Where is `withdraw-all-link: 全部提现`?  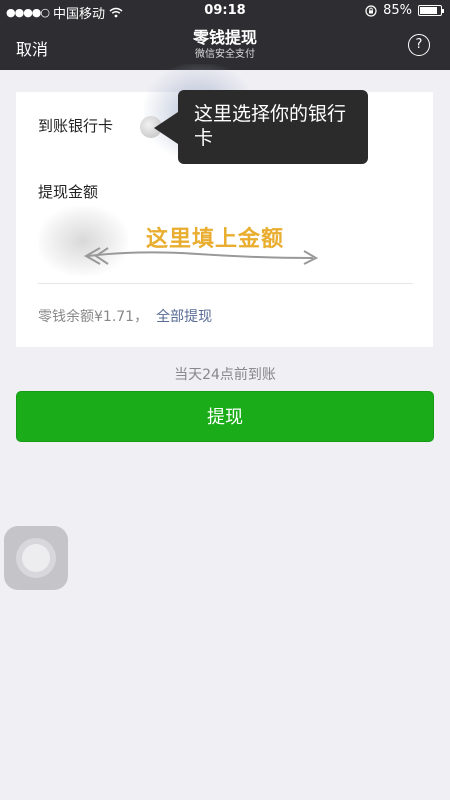 withdraw-all-link: 全部提现 is located at coordinates (184, 316).